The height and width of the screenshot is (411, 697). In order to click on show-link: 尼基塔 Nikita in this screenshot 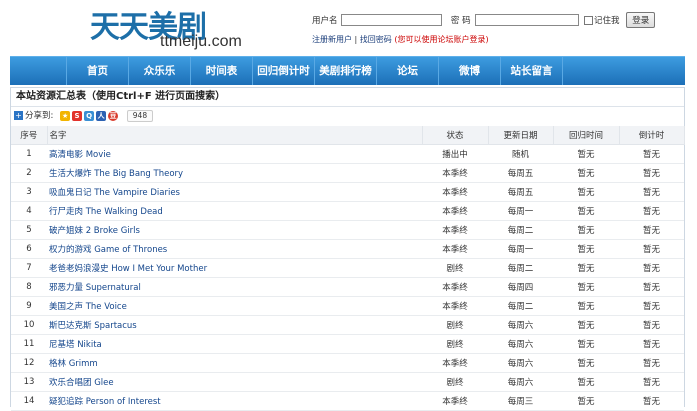, I will do `click(75, 345)`.